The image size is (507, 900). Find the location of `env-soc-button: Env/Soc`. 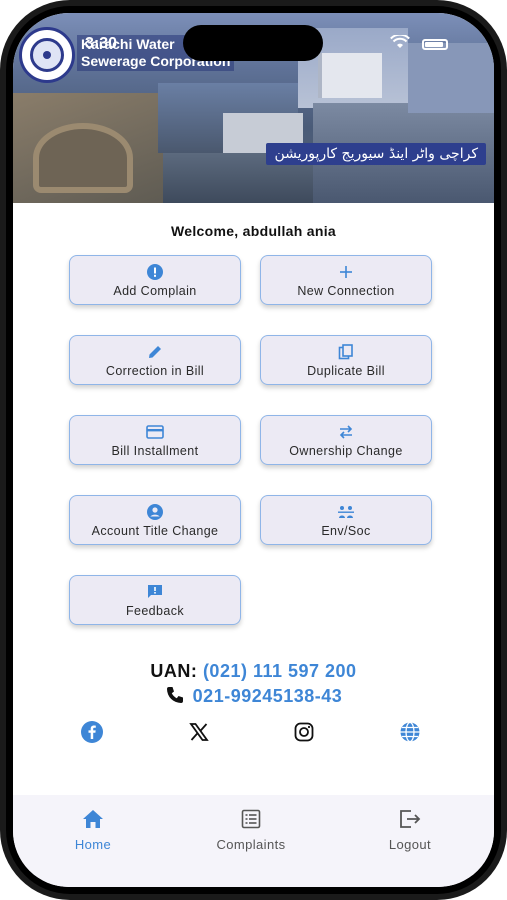

env-soc-button: Env/Soc is located at coordinates (346, 520).